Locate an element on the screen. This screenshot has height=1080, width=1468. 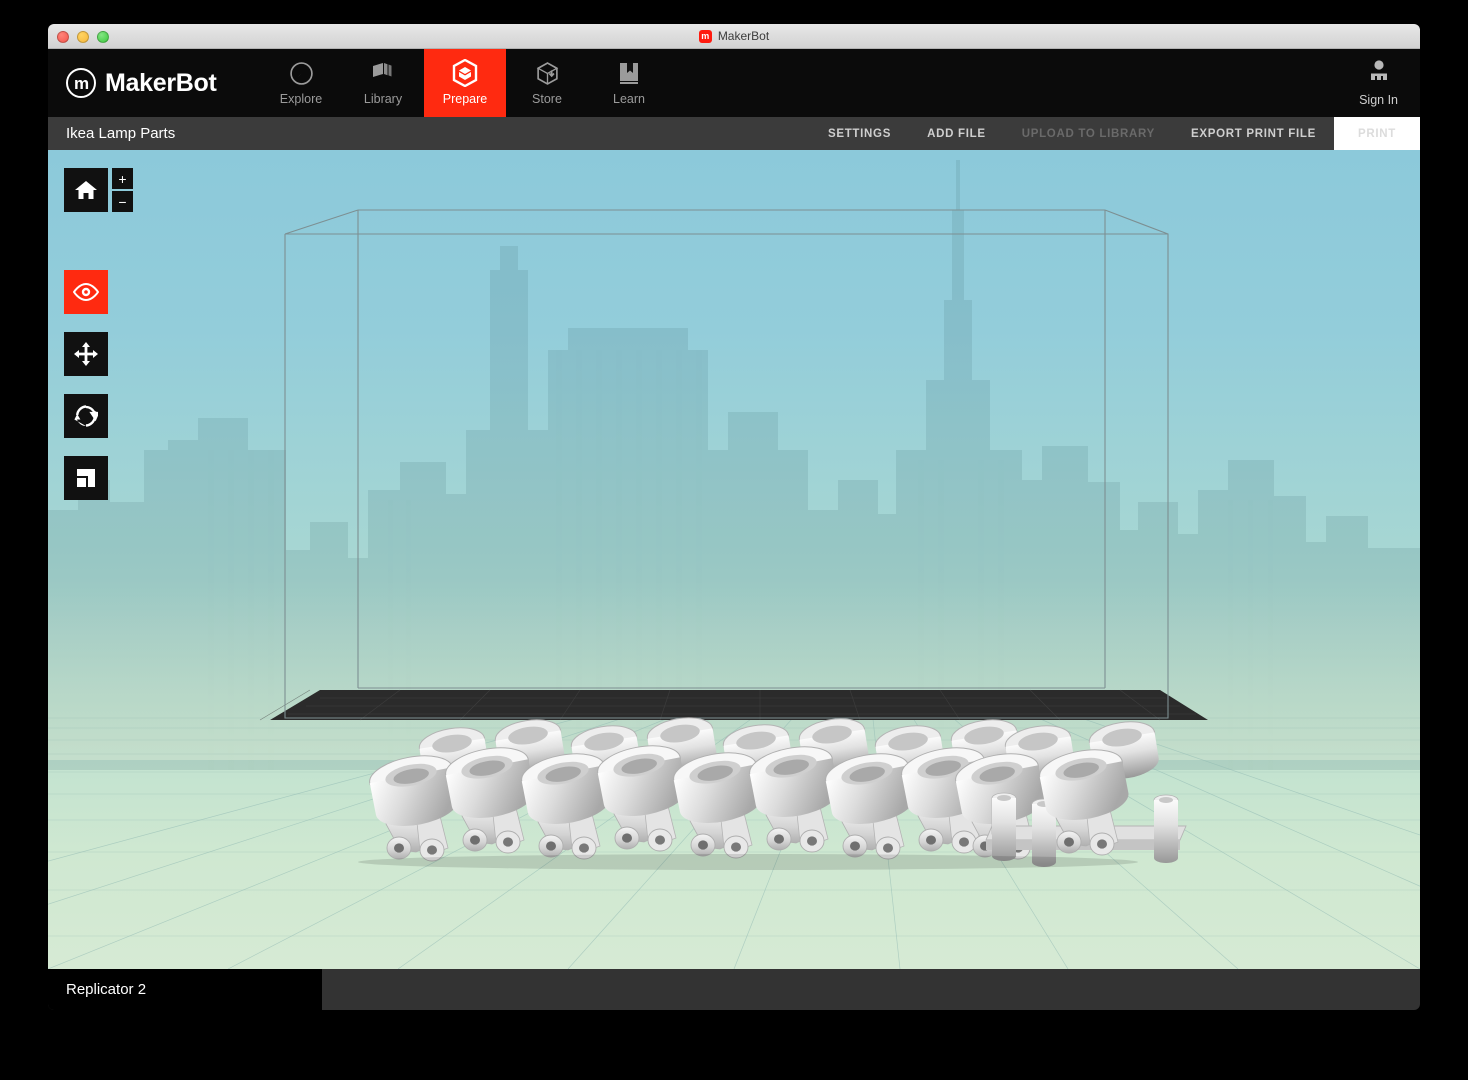
makerbot-logo: m MakerBot is located at coordinates (154, 83).